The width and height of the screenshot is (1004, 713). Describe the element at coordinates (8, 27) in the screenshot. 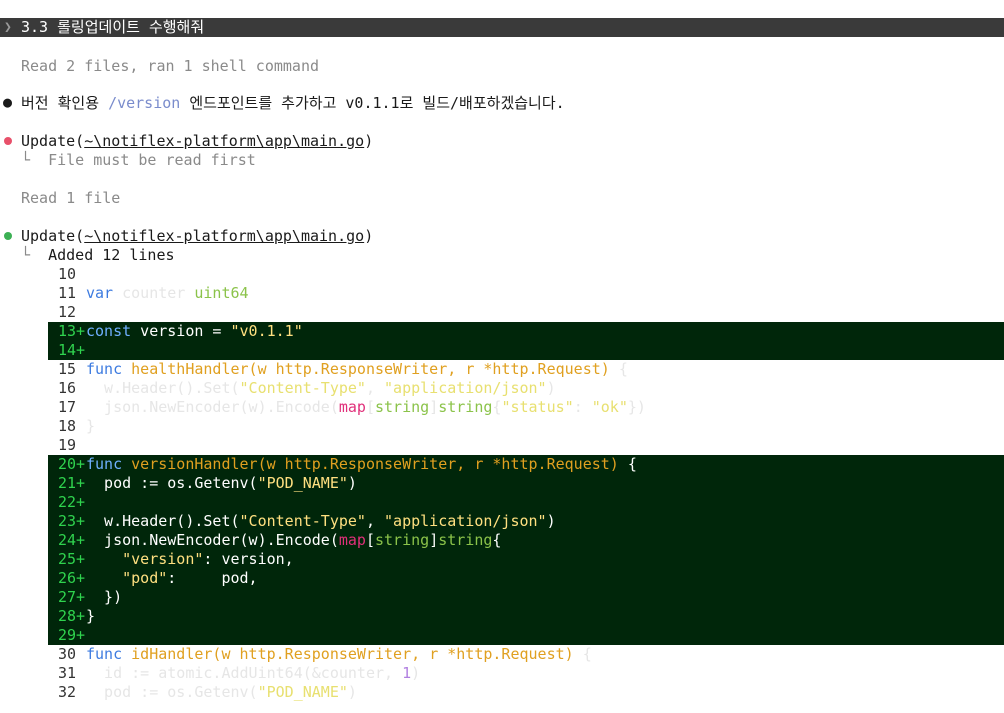

I see `chevron-right-icon: ❯` at that location.